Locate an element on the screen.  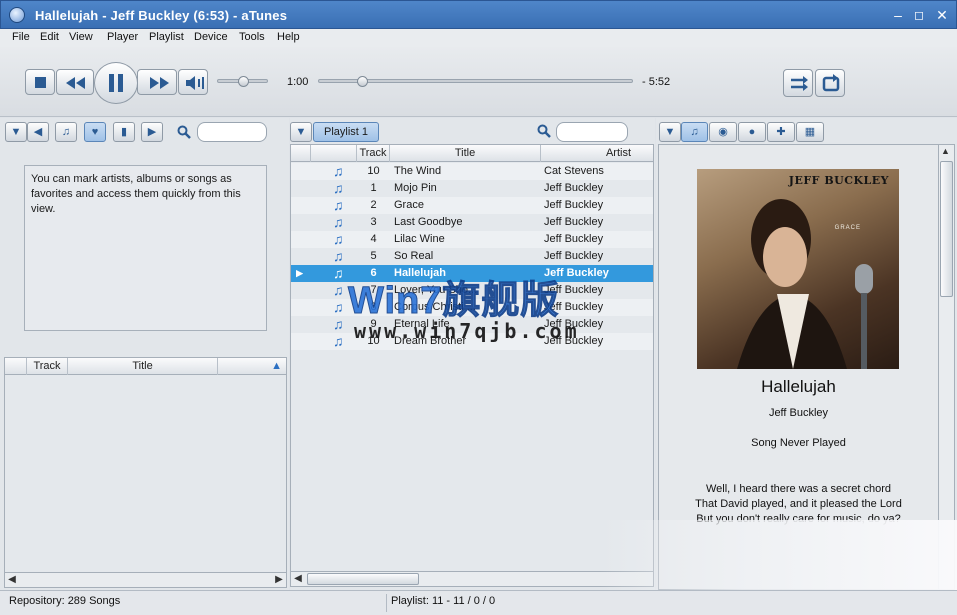
scroll-right-icon: ▶ is located at coordinates (279, 580).